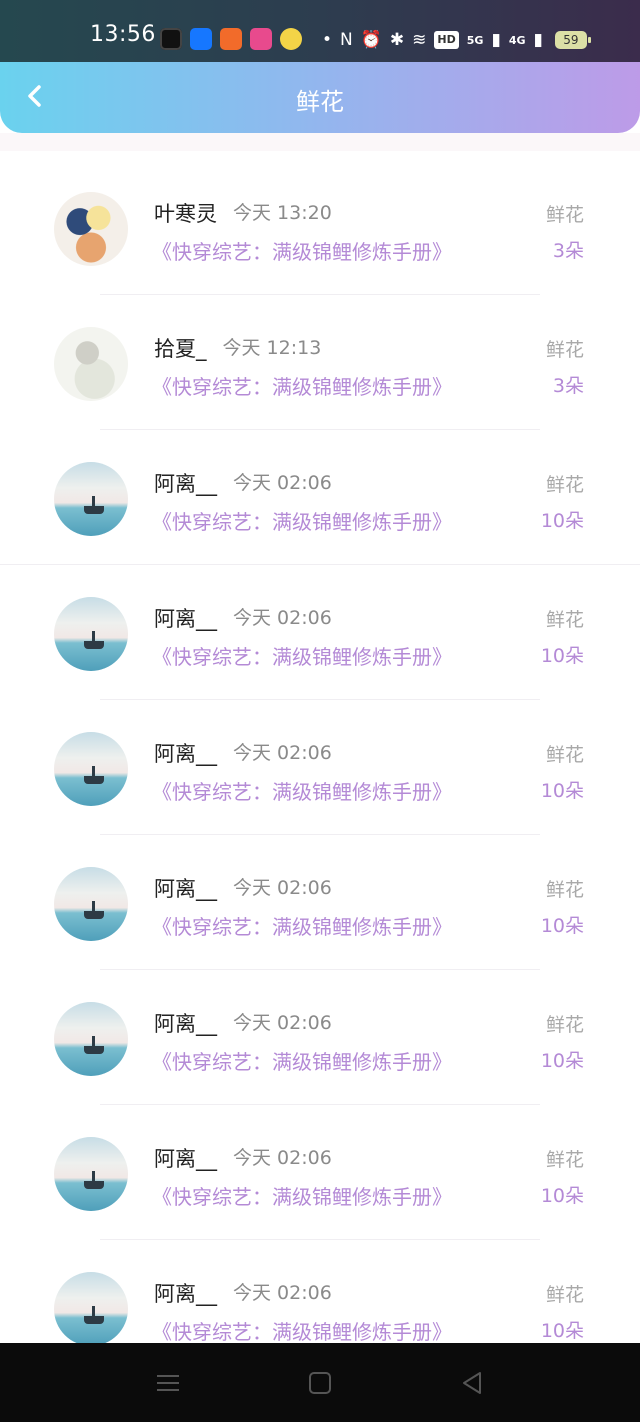  I want to click on back-triangle-icon, so click(472, 1383).